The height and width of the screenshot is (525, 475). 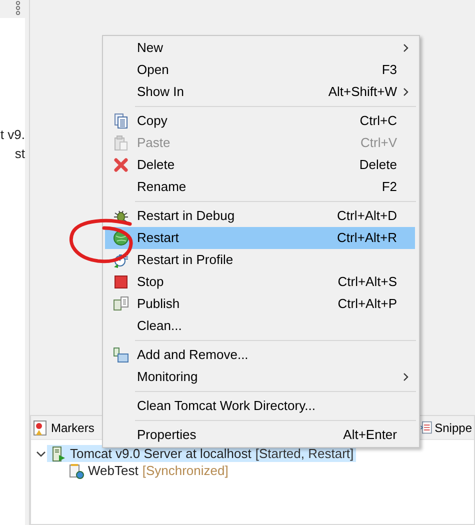 I want to click on tree-item: WebTest [Synchronized], so click(x=147, y=470).